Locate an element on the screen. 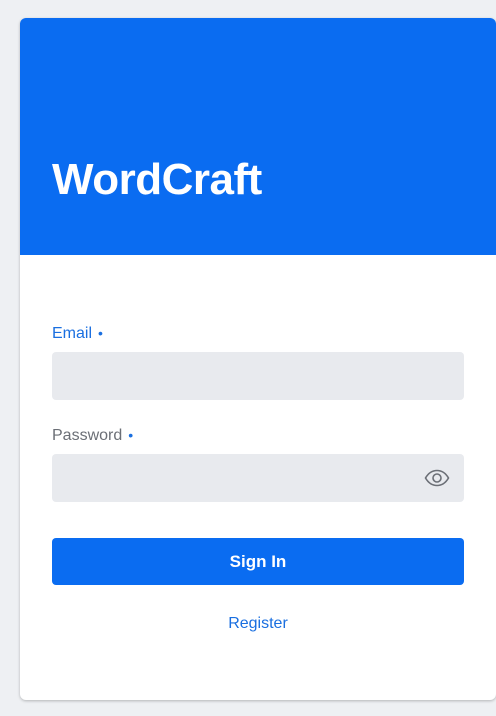  sign-in-button: Sign In is located at coordinates (258, 561).